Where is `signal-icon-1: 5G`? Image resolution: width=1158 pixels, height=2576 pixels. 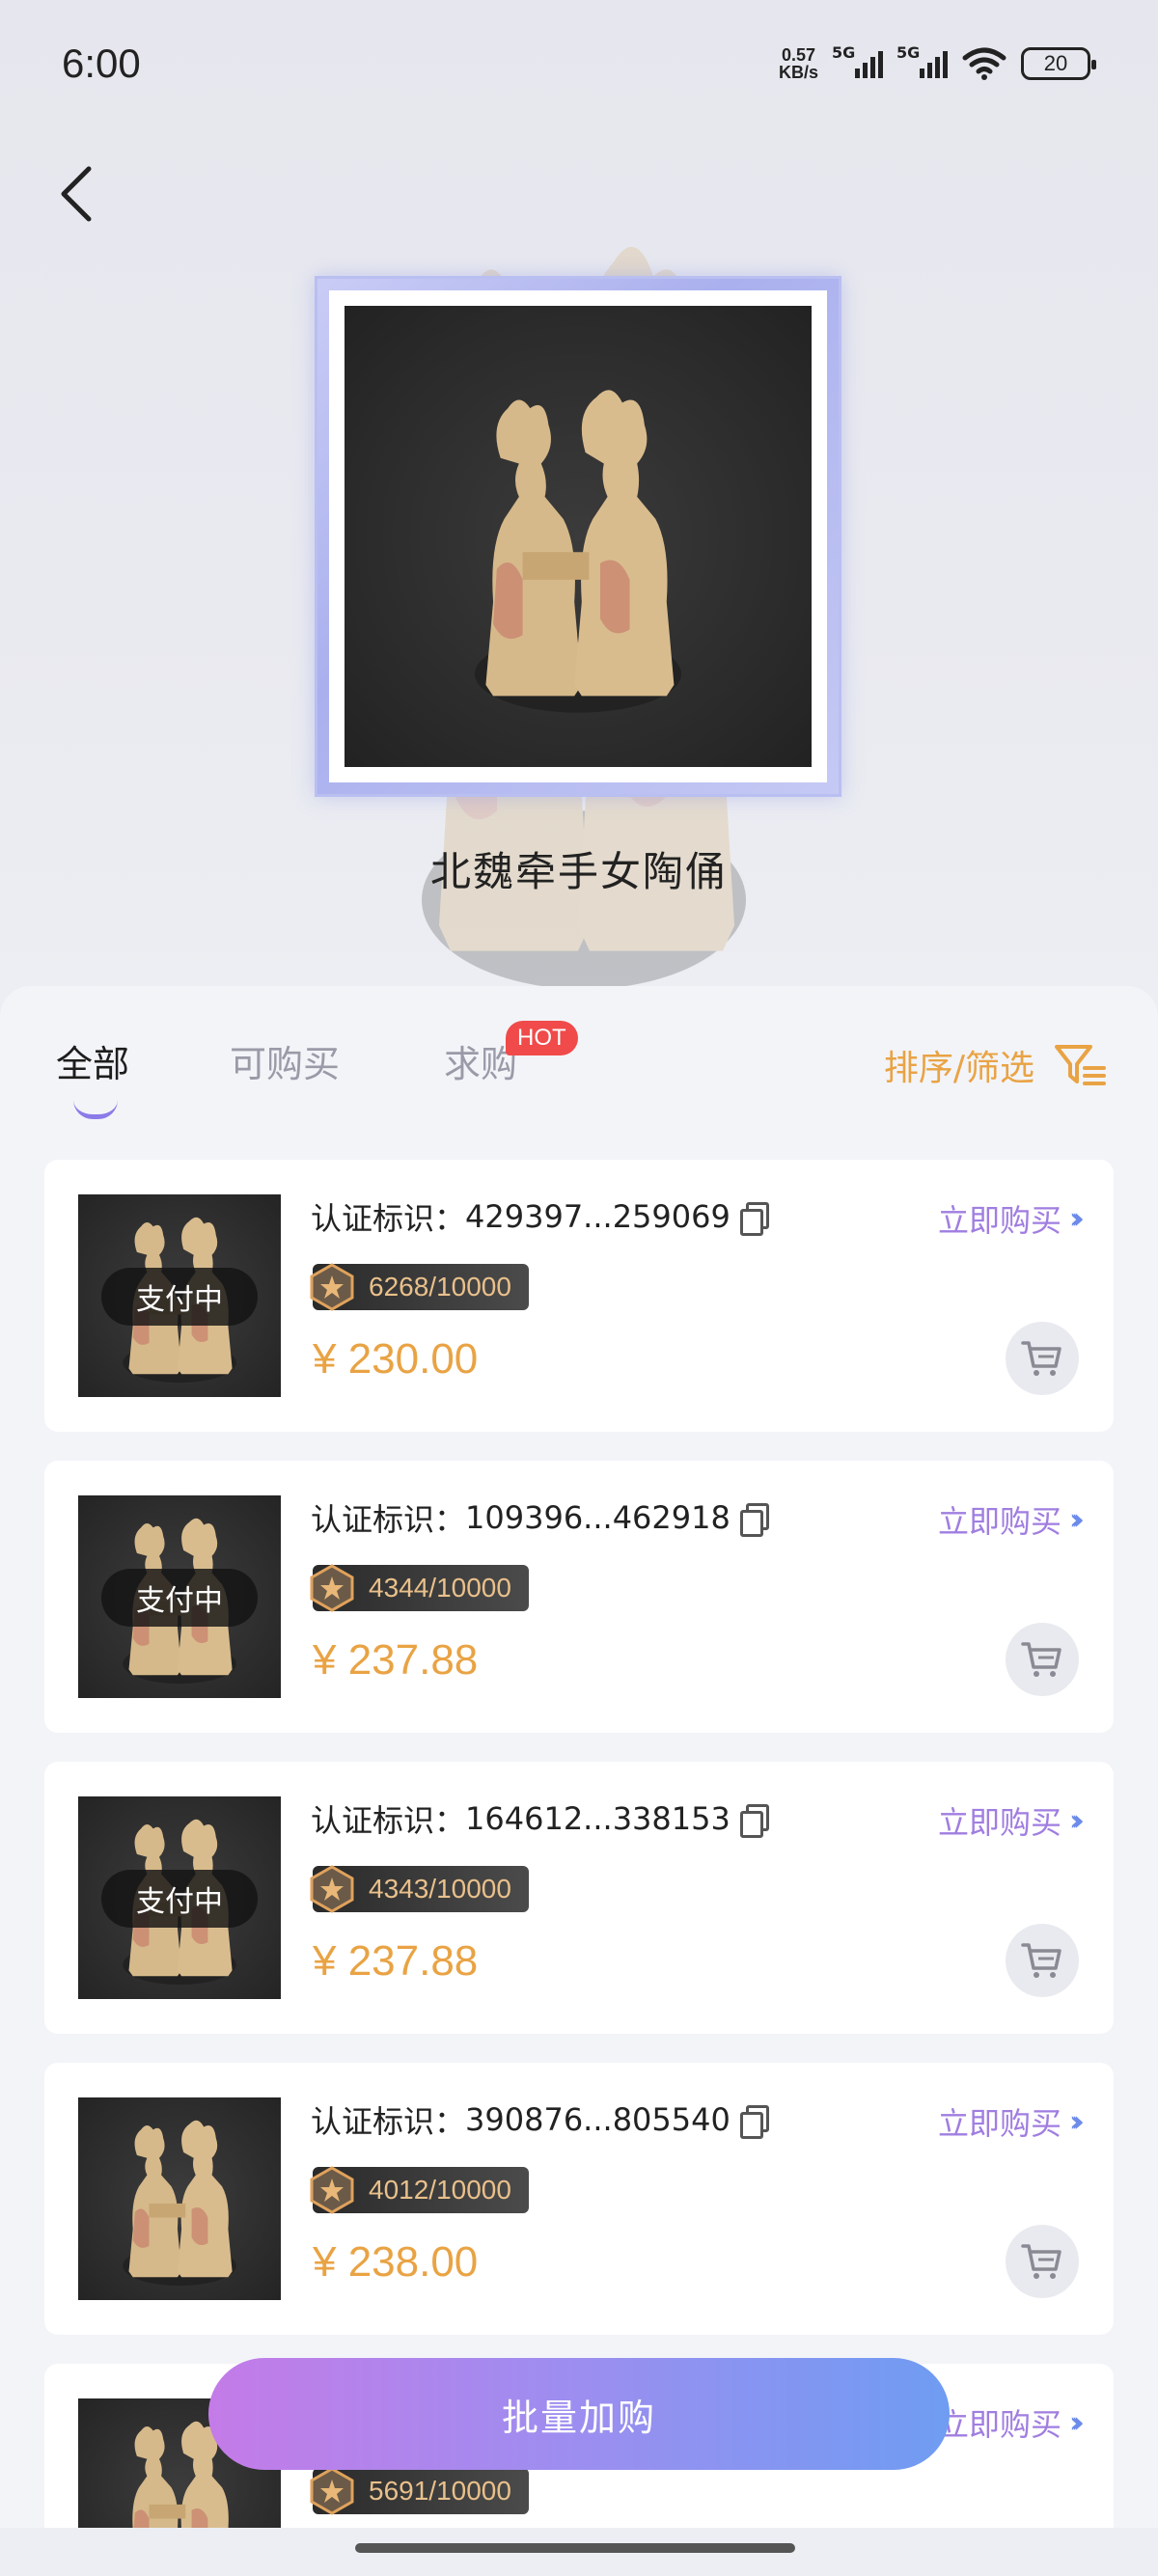
signal-icon-1: 5G is located at coordinates (857, 60).